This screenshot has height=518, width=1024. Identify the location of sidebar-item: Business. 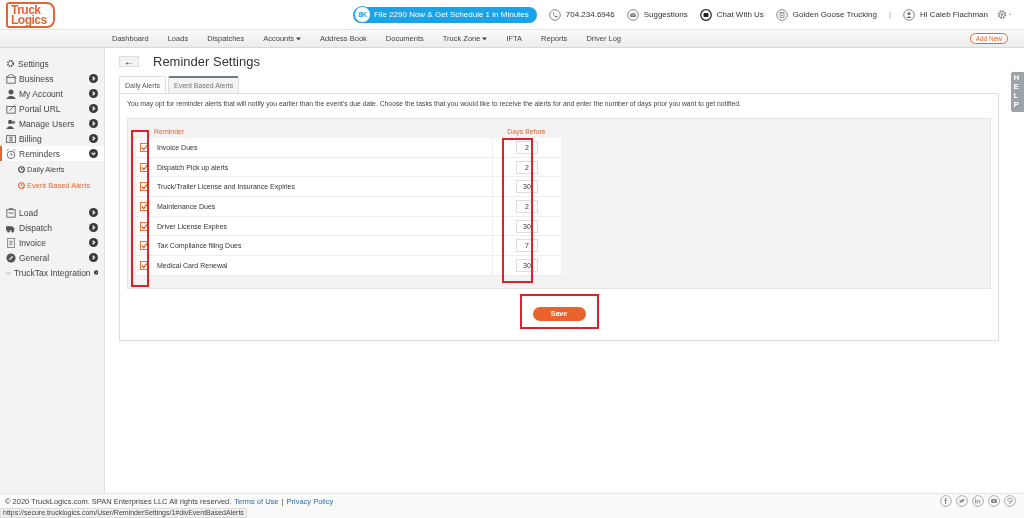
(52, 78).